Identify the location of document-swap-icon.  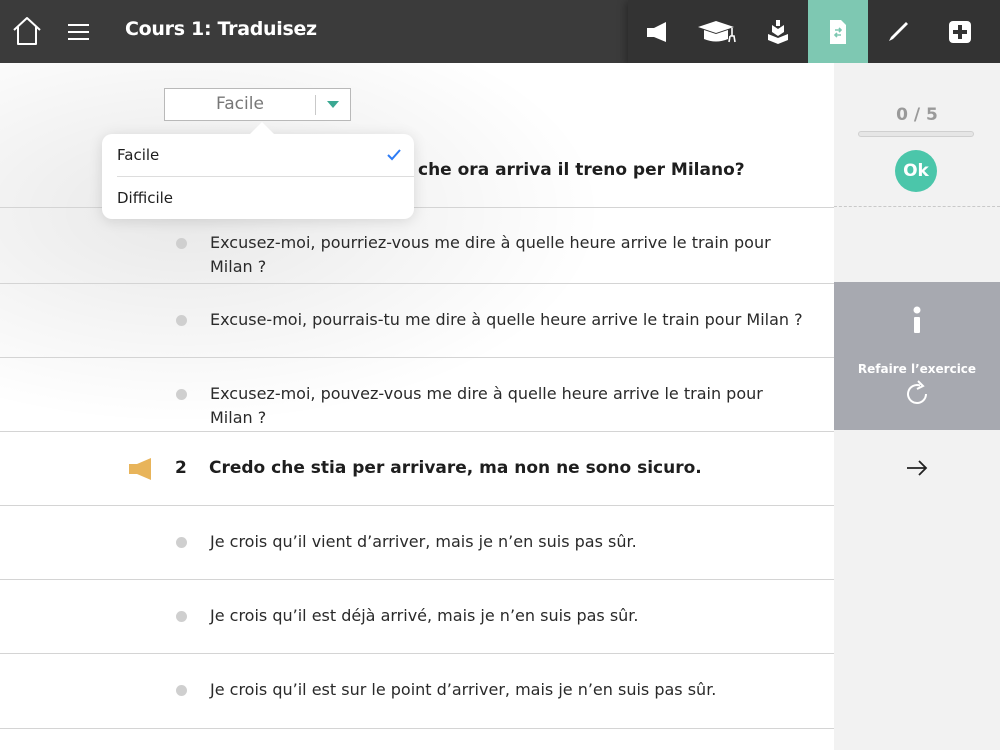
(838, 31).